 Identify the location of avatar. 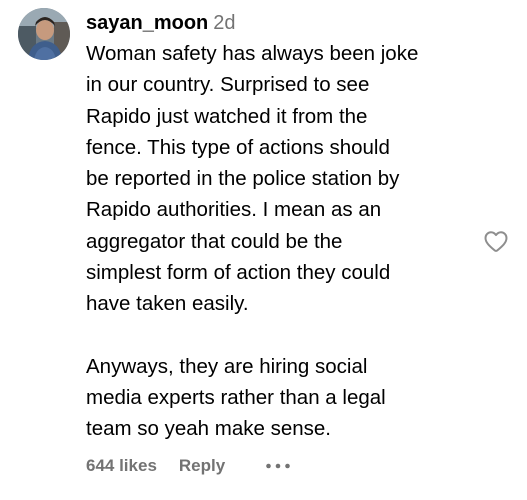
(44, 34).